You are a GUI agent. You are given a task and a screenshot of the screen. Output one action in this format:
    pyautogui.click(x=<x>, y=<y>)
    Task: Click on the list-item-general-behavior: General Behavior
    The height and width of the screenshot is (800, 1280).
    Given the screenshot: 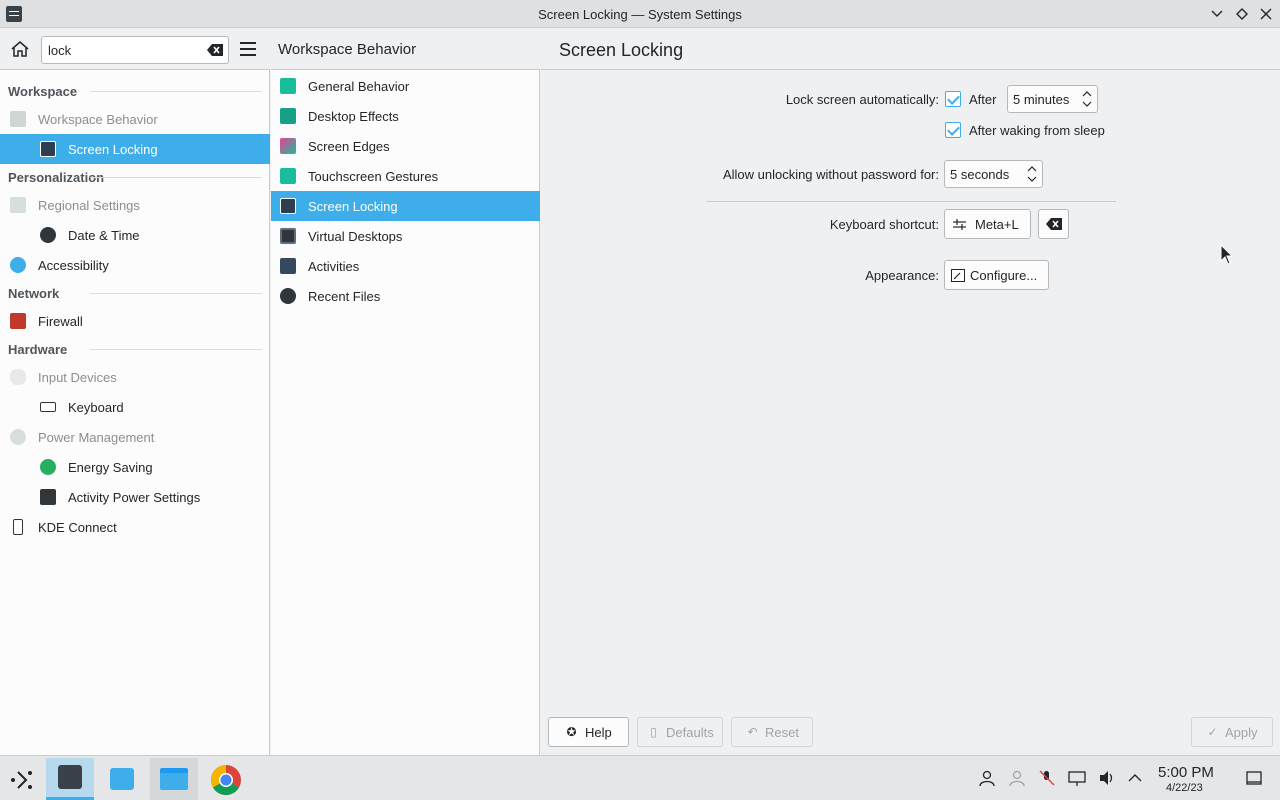 What is the action you would take?
    pyautogui.click(x=405, y=86)
    